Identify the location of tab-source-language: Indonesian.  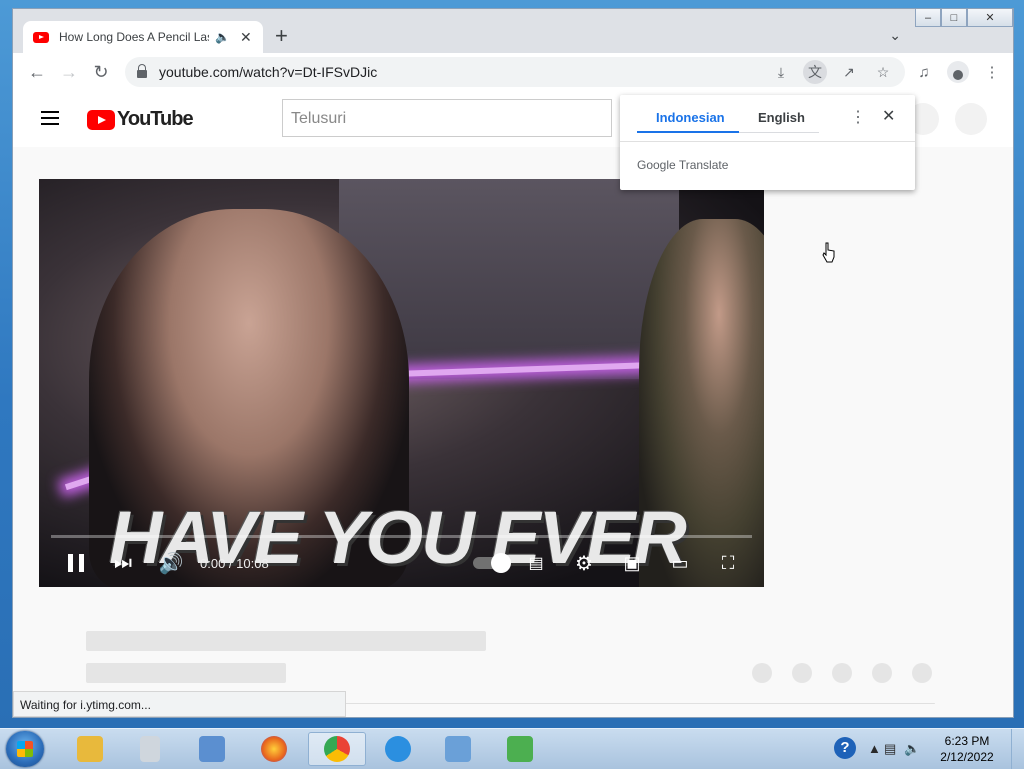
(690, 117).